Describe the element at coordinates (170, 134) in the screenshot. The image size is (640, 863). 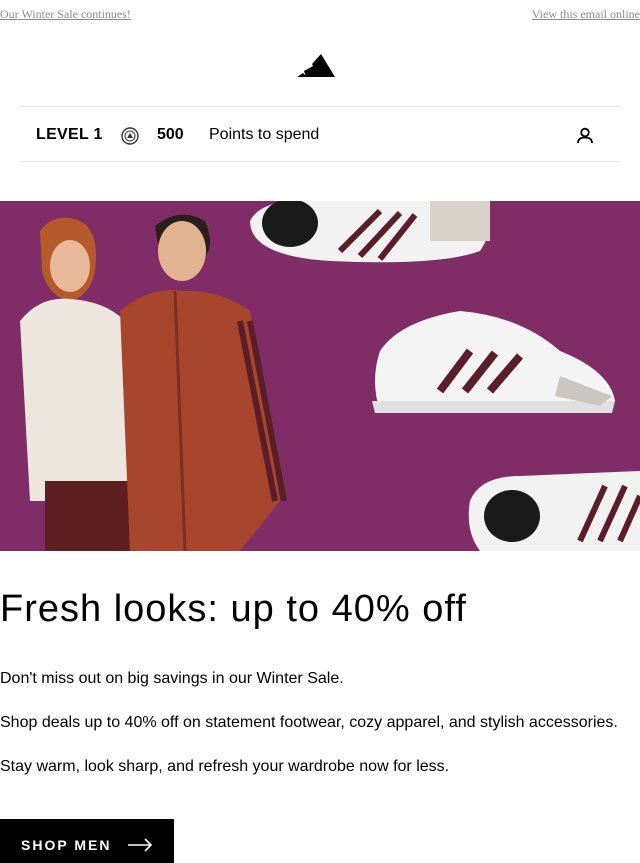
I see `points-value: 500` at that location.